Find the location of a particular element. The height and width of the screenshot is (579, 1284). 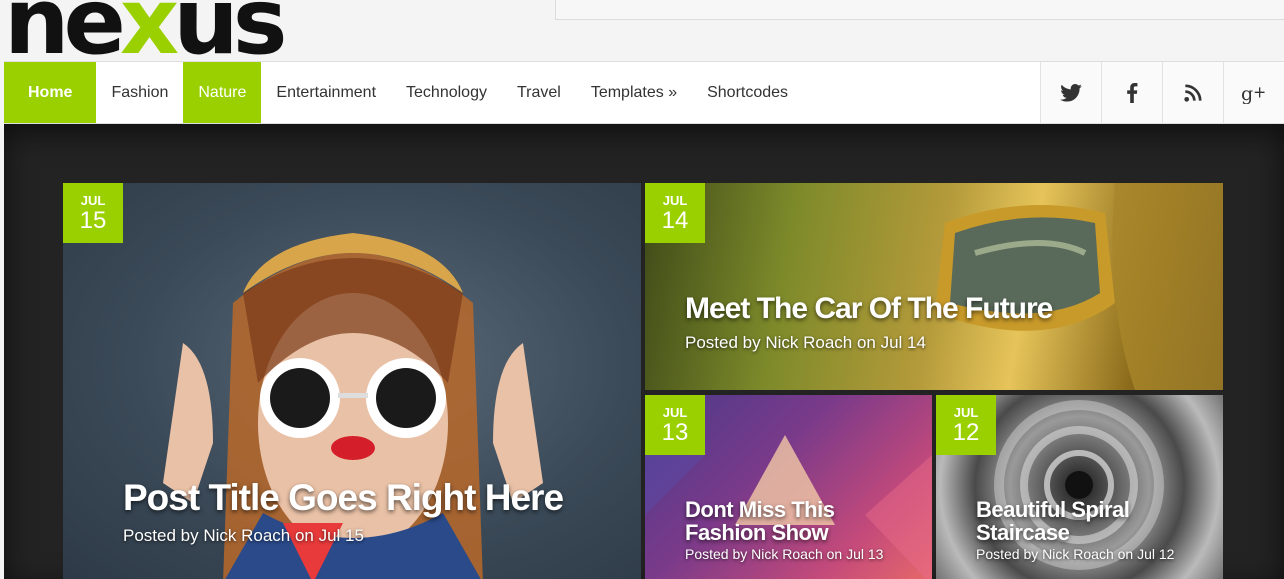

nav-item-travel: Travel is located at coordinates (539, 92).